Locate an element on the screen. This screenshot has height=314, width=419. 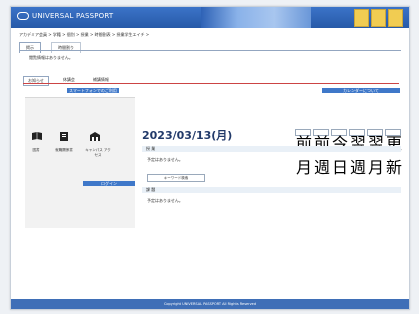
section-tasks: 課 題 is located at coordinates (271, 190).